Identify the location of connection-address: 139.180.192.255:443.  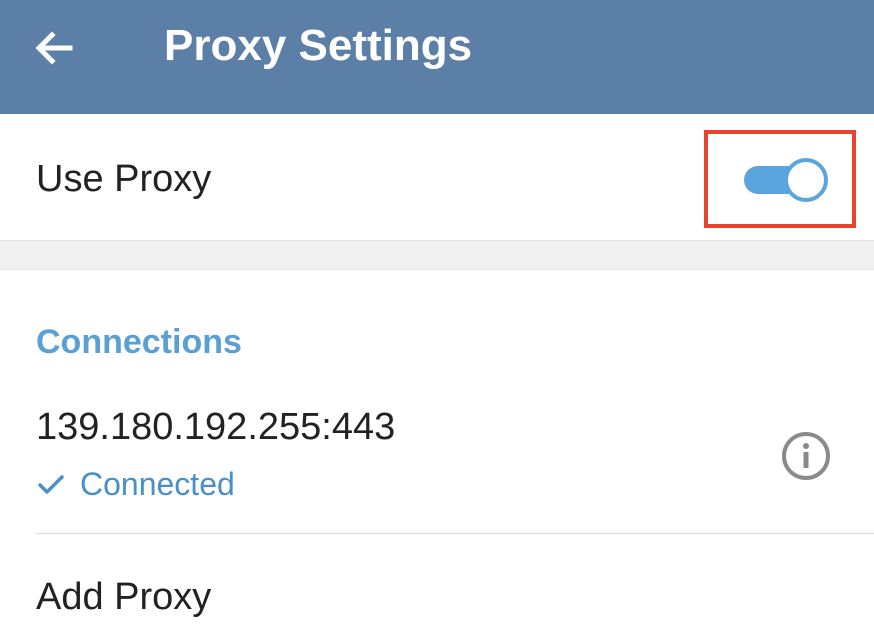
(216, 427).